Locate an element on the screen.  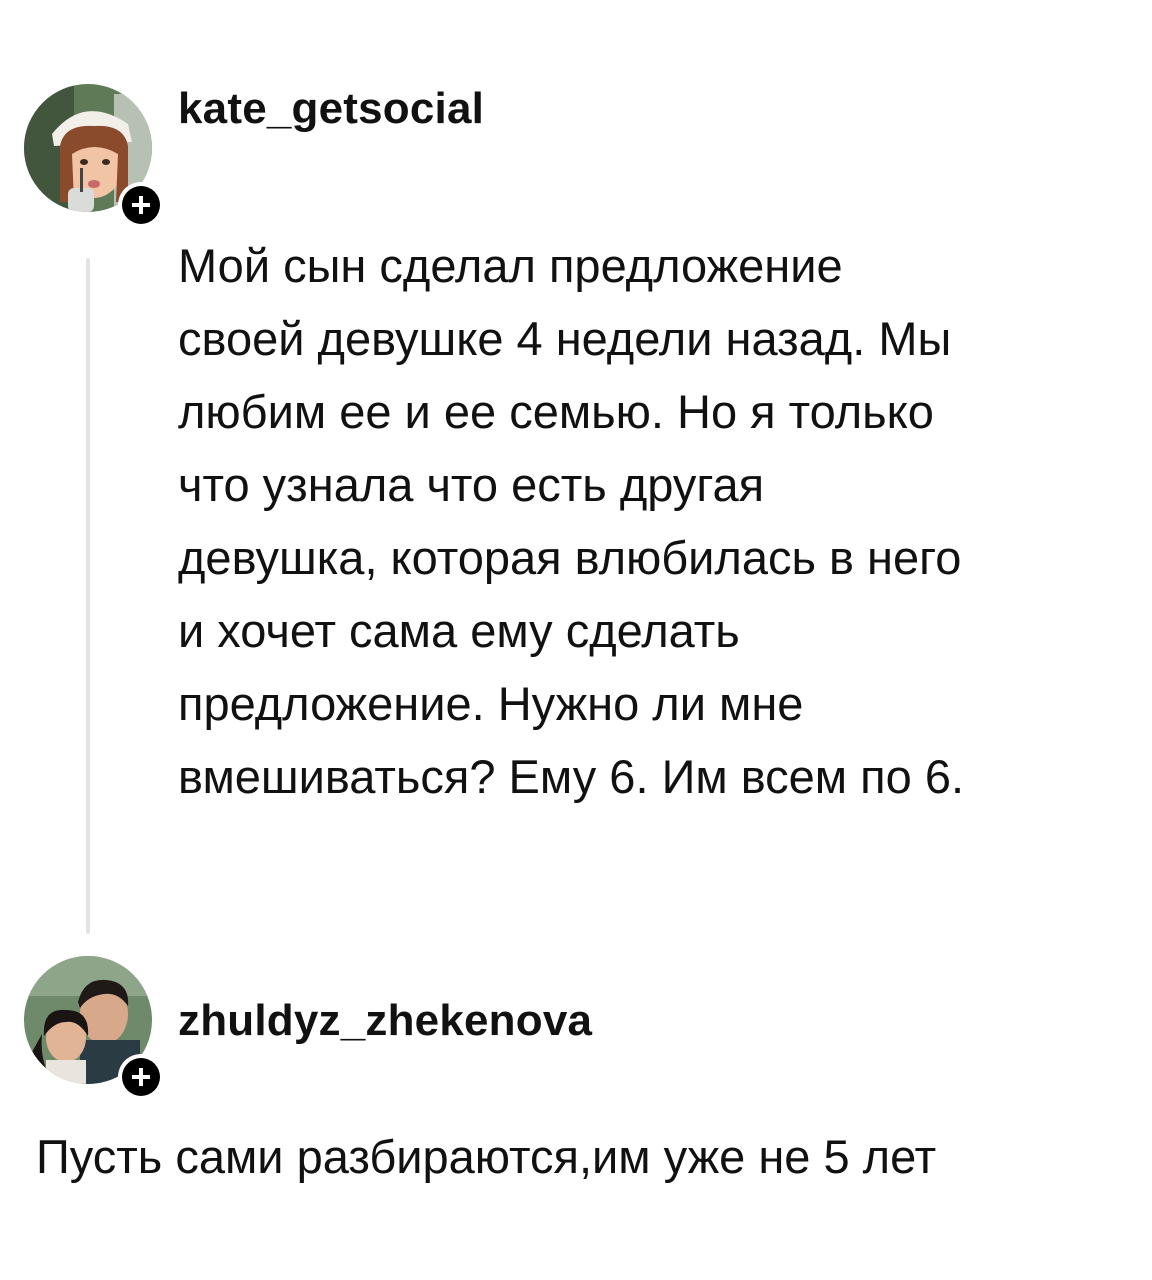
text-line: вмешиваться? Ему 6. Им всем по 6. is located at coordinates (571, 776).